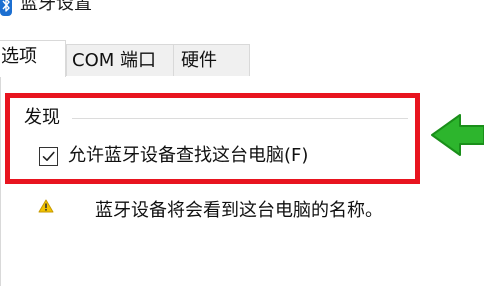 The image size is (484, 286). Describe the element at coordinates (46, 206) in the screenshot. I see `warning-icon` at that location.